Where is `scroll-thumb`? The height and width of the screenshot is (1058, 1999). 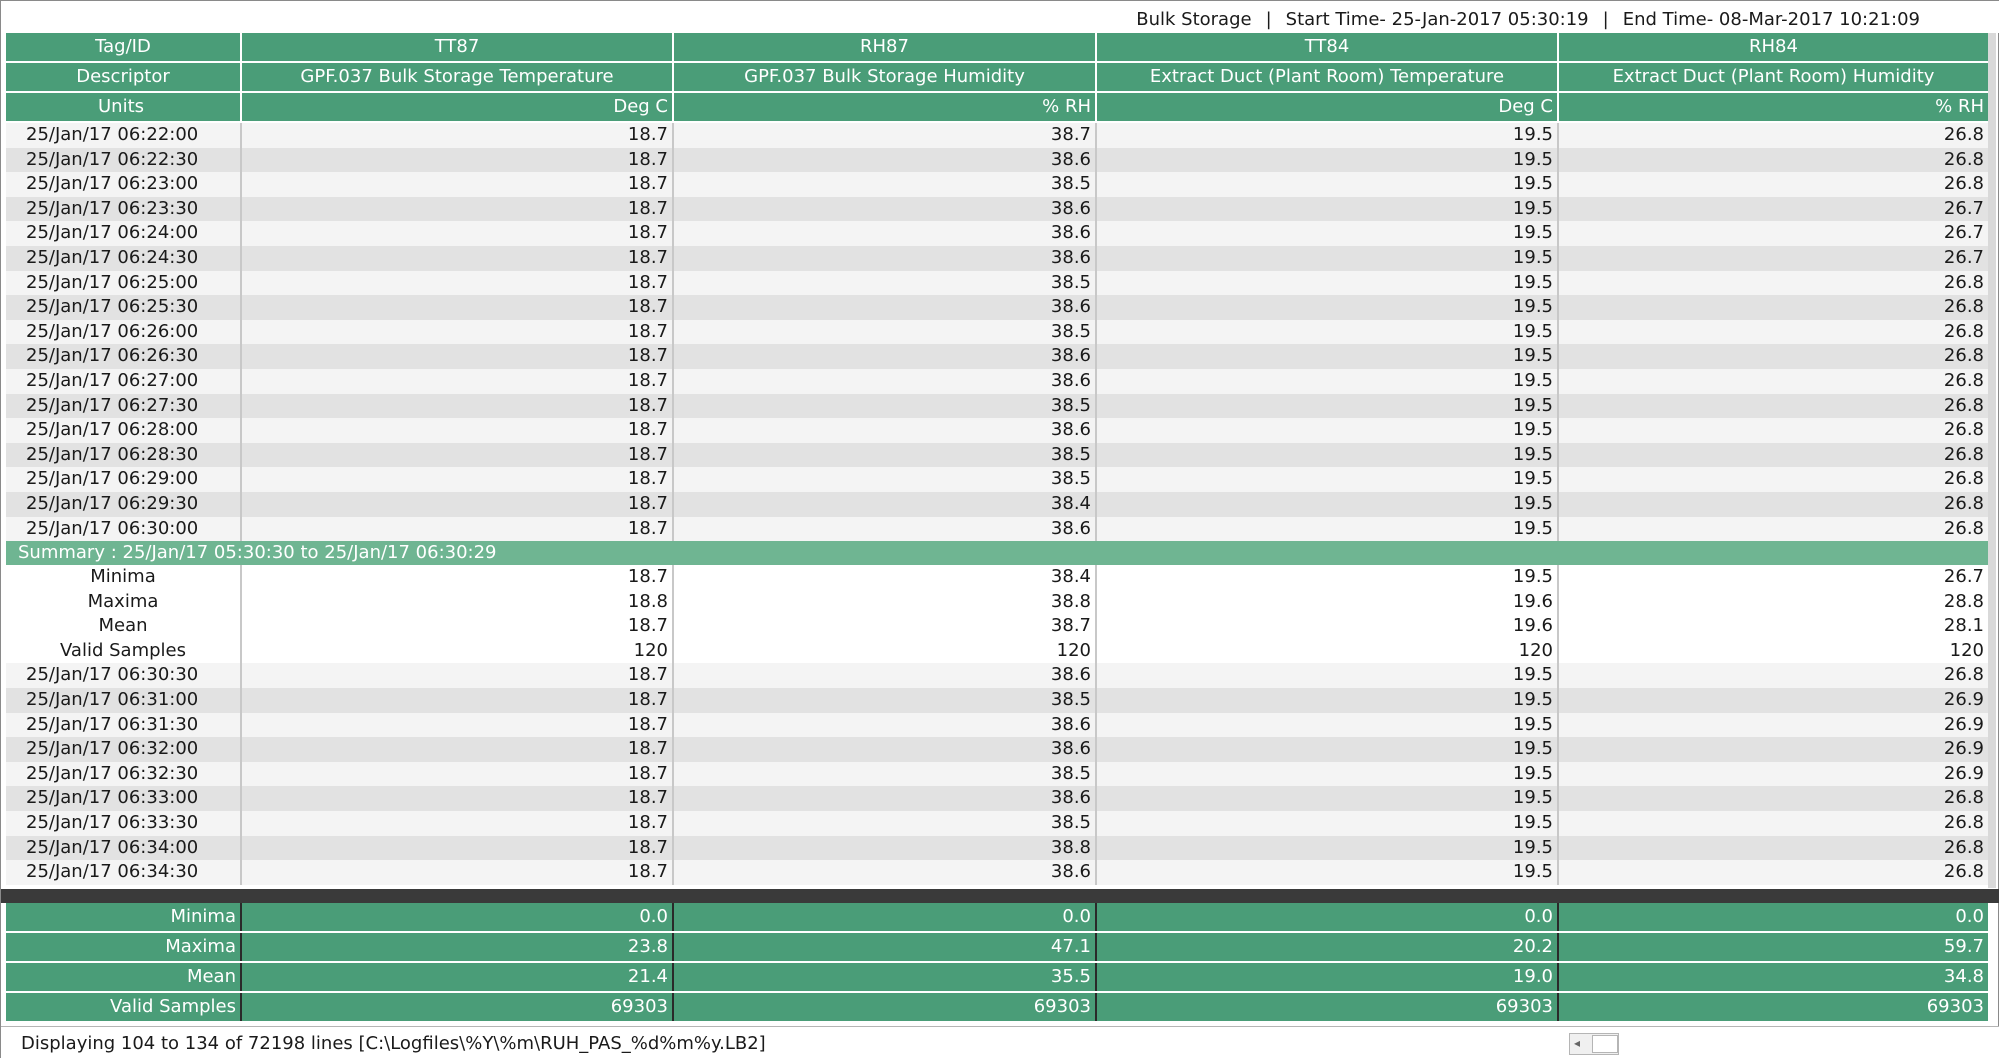 scroll-thumb is located at coordinates (1605, 1044).